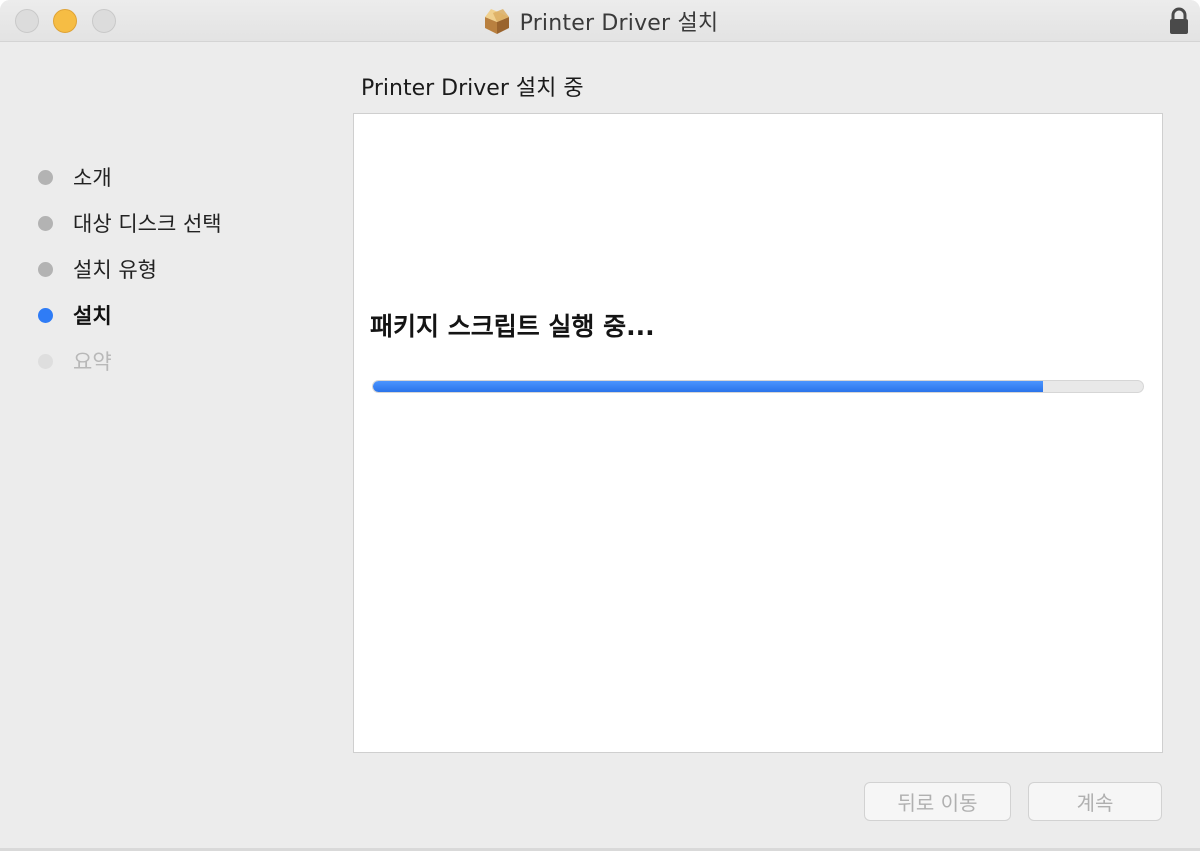 This screenshot has width=1200, height=851. What do you see at coordinates (92, 316) in the screenshot?
I see `step-label: 설치` at bounding box center [92, 316].